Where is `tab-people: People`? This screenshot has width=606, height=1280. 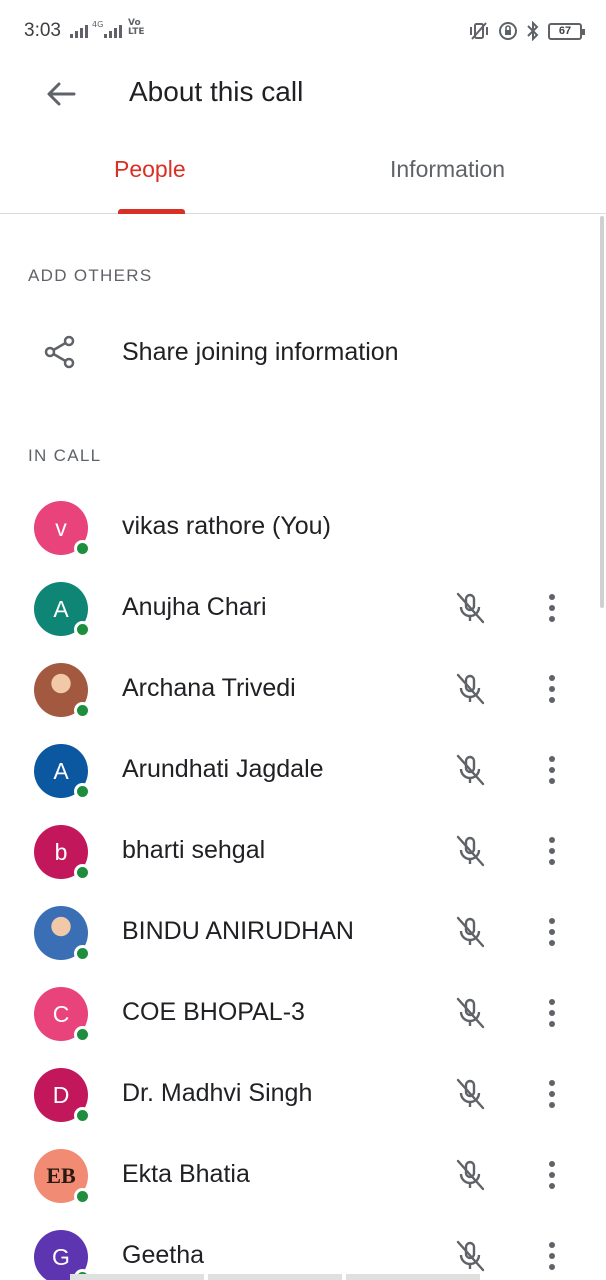
tab-people: People is located at coordinates (150, 169).